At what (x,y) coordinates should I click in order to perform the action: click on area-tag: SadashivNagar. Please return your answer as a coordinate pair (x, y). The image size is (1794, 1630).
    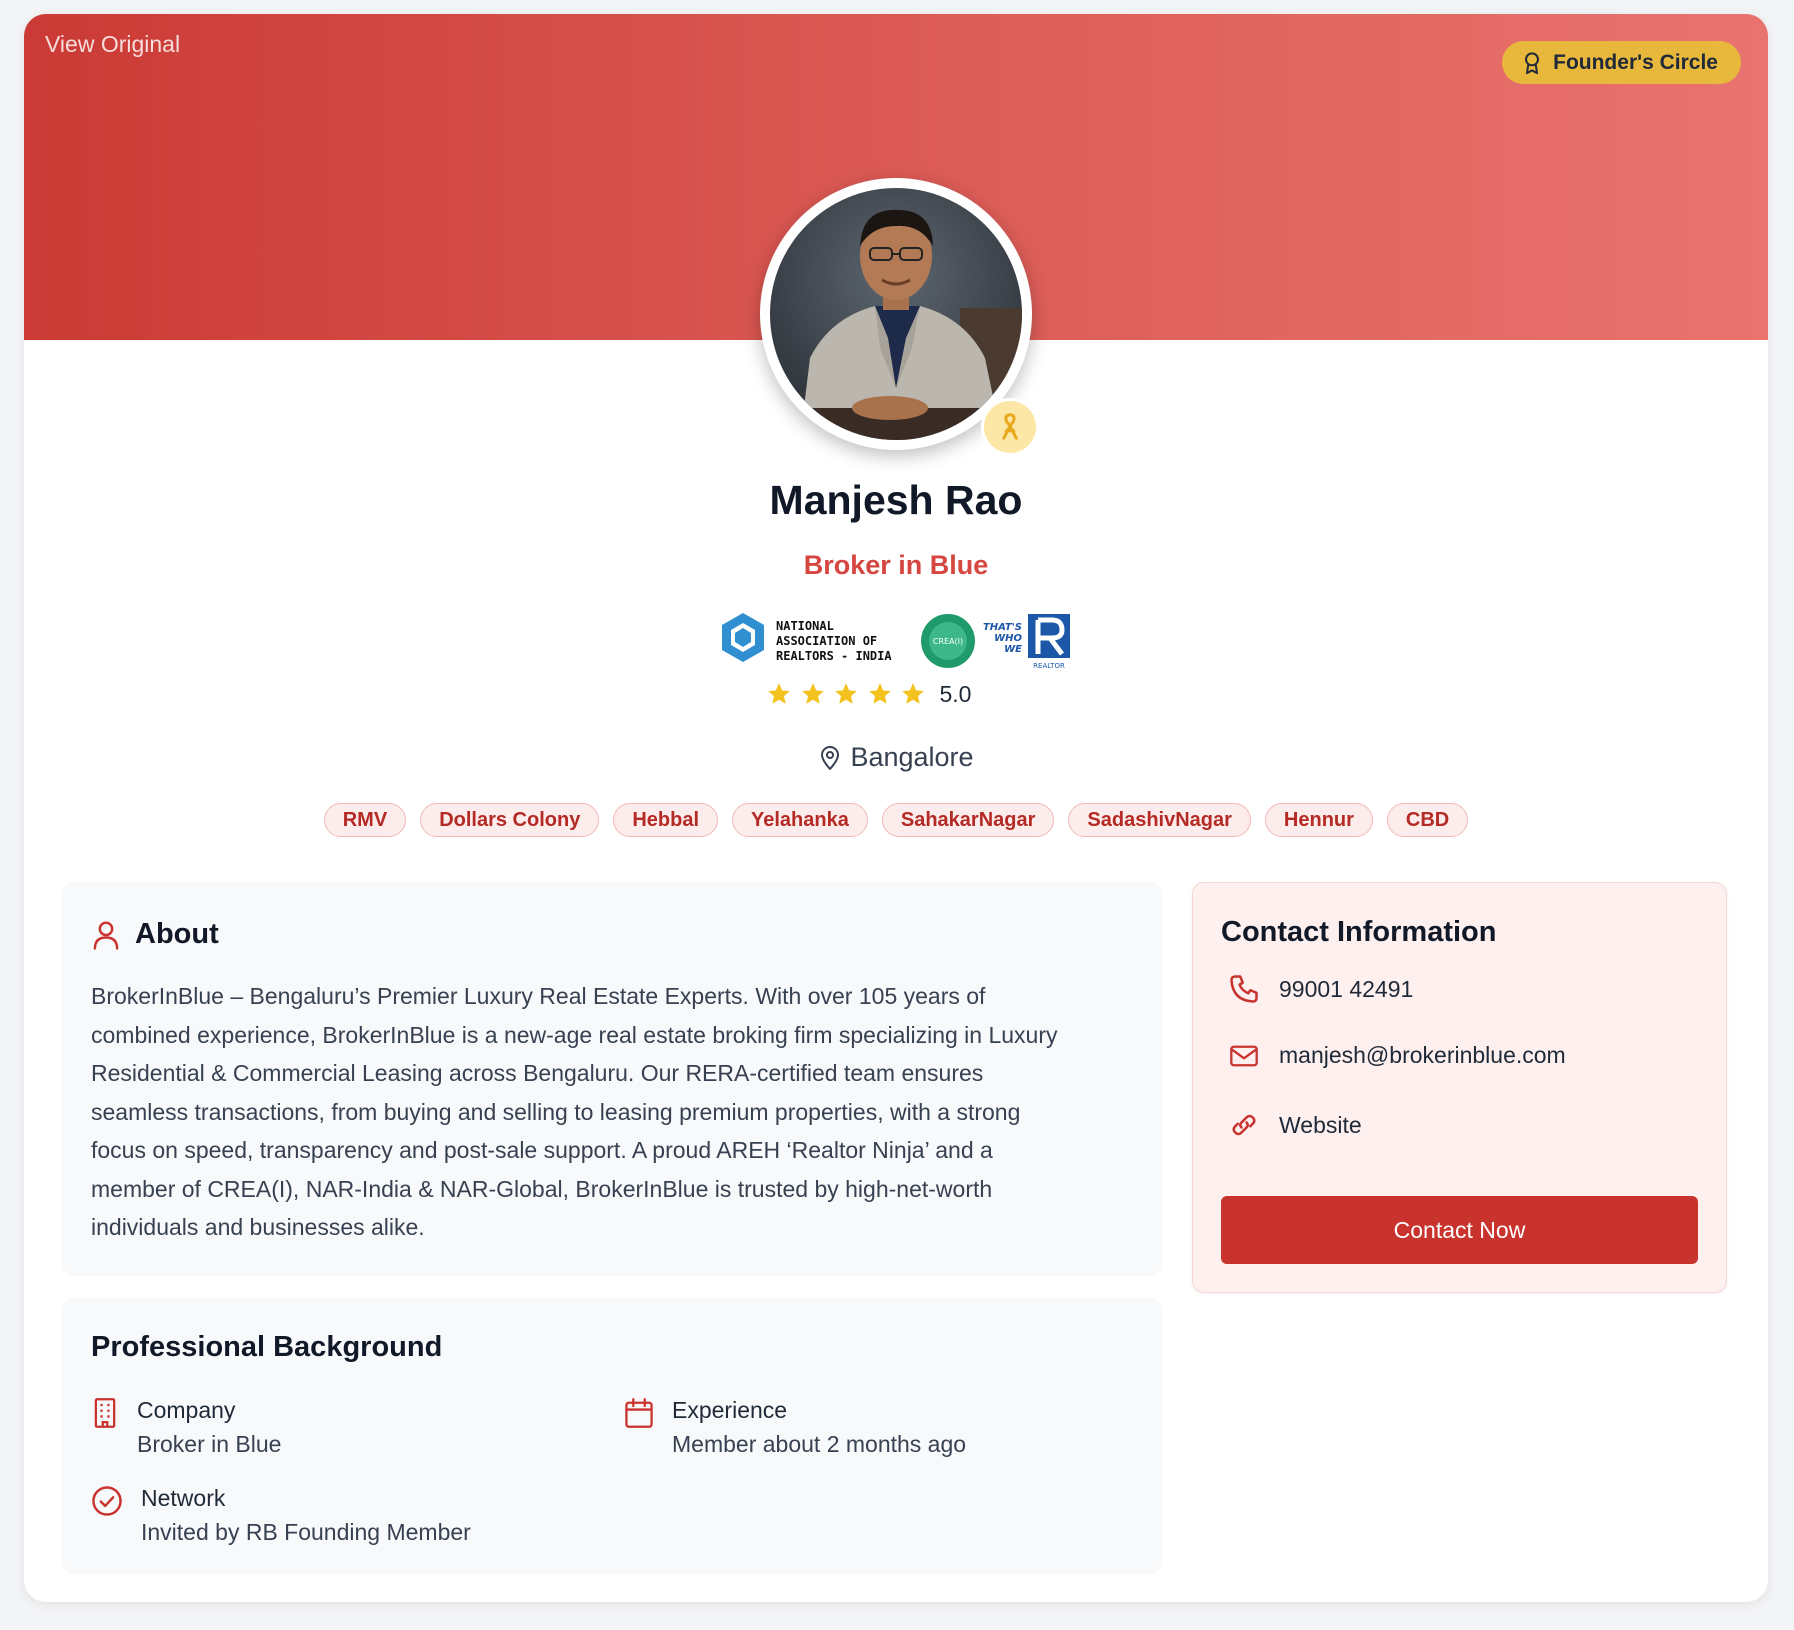
    Looking at the image, I should click on (1159, 820).